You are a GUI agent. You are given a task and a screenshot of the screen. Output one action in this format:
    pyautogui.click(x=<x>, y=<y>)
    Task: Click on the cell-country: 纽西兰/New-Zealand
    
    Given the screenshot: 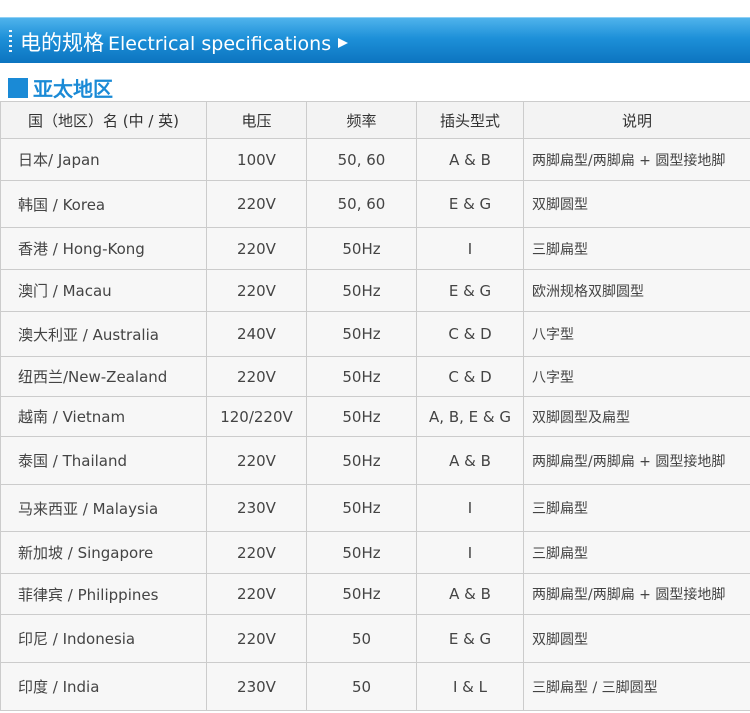 What is the action you would take?
    pyautogui.click(x=103, y=376)
    